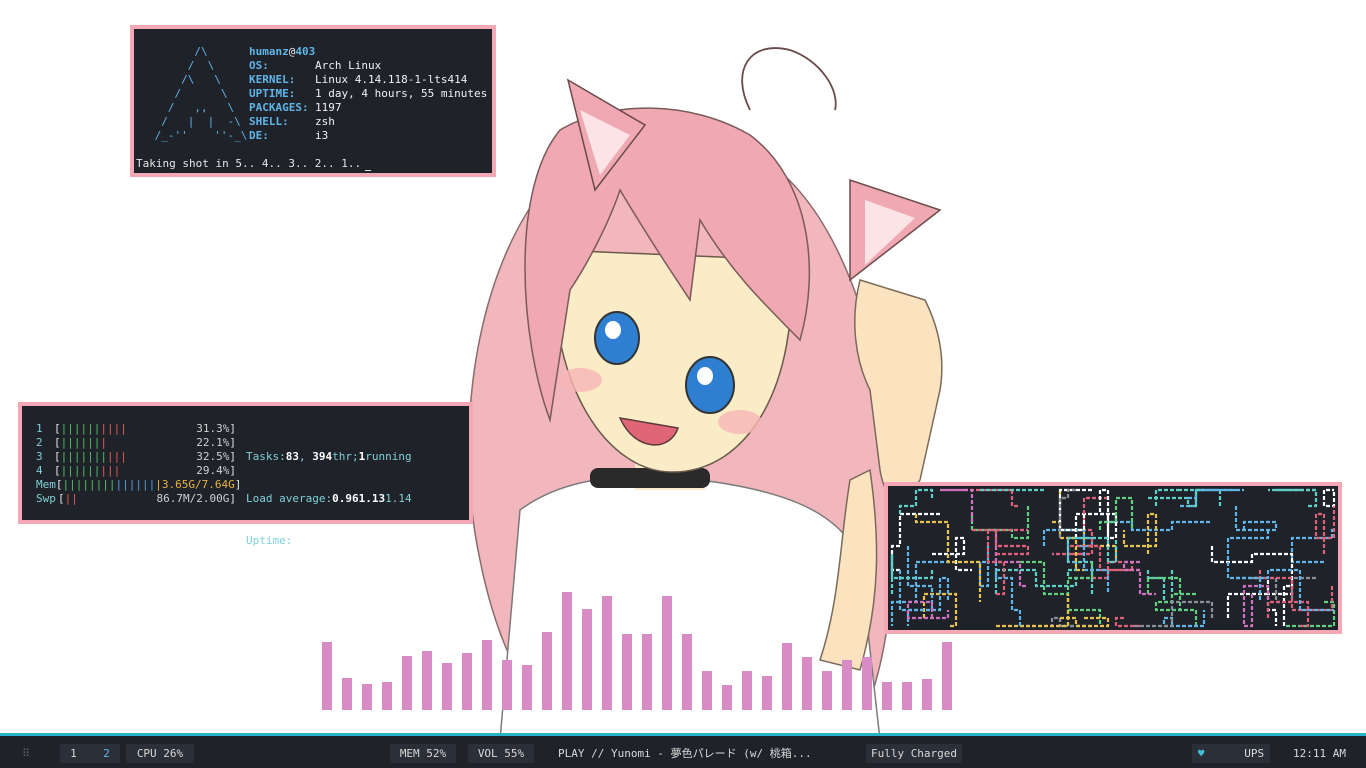  What do you see at coordinates (401, 93) in the screenshot?
I see `info-value: 1 day, 4 hours, 55 minutes` at bounding box center [401, 93].